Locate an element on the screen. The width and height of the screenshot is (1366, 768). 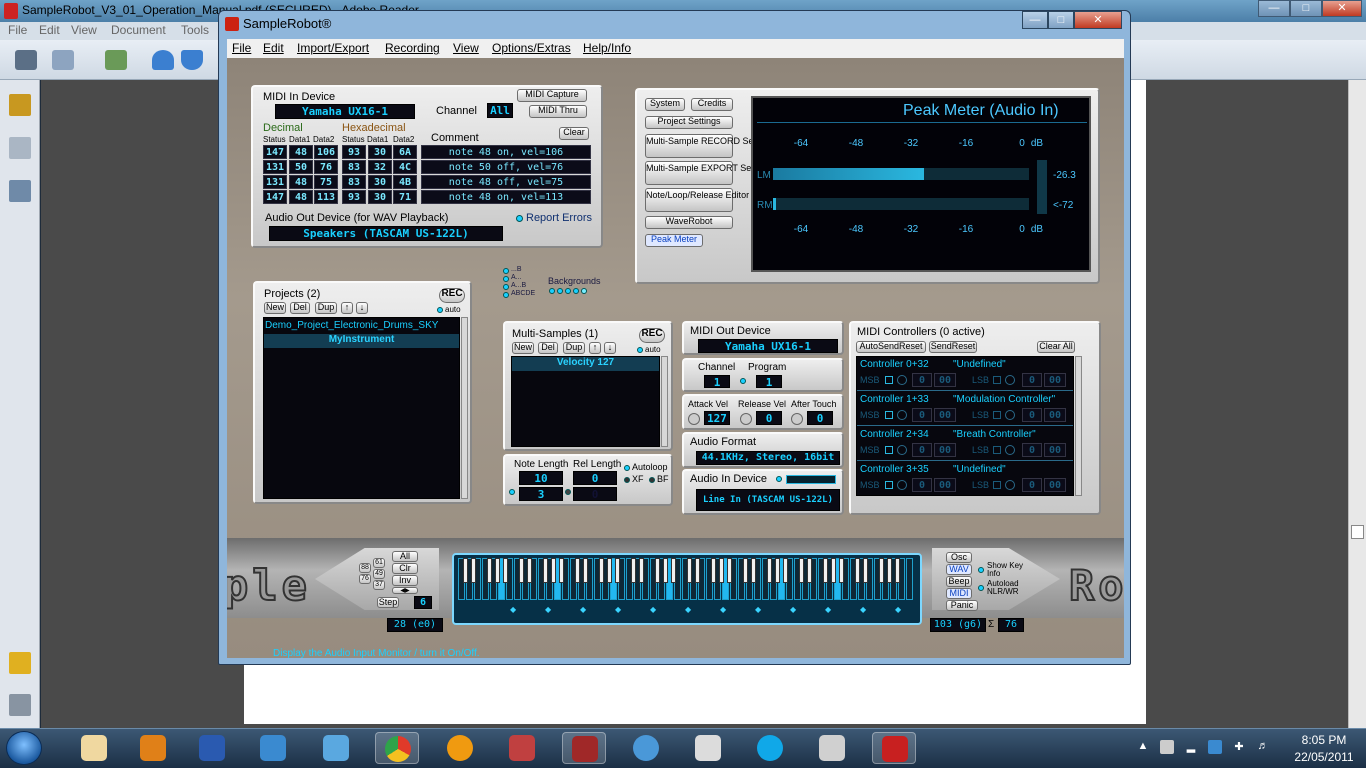
after-touch-value: 0 is located at coordinates (820, 418).